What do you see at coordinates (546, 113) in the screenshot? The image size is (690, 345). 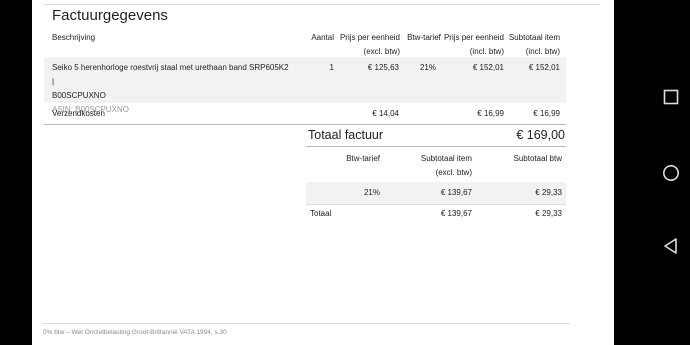 I see `shipping-subtotal: € 16,99` at bounding box center [546, 113].